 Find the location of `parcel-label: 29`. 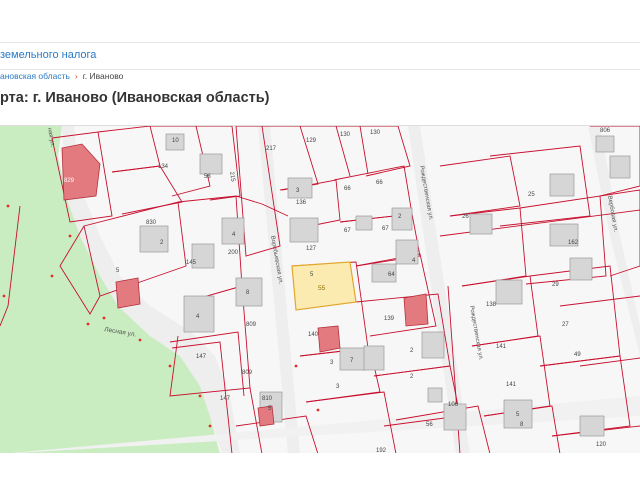

parcel-label: 29 is located at coordinates (555, 285).